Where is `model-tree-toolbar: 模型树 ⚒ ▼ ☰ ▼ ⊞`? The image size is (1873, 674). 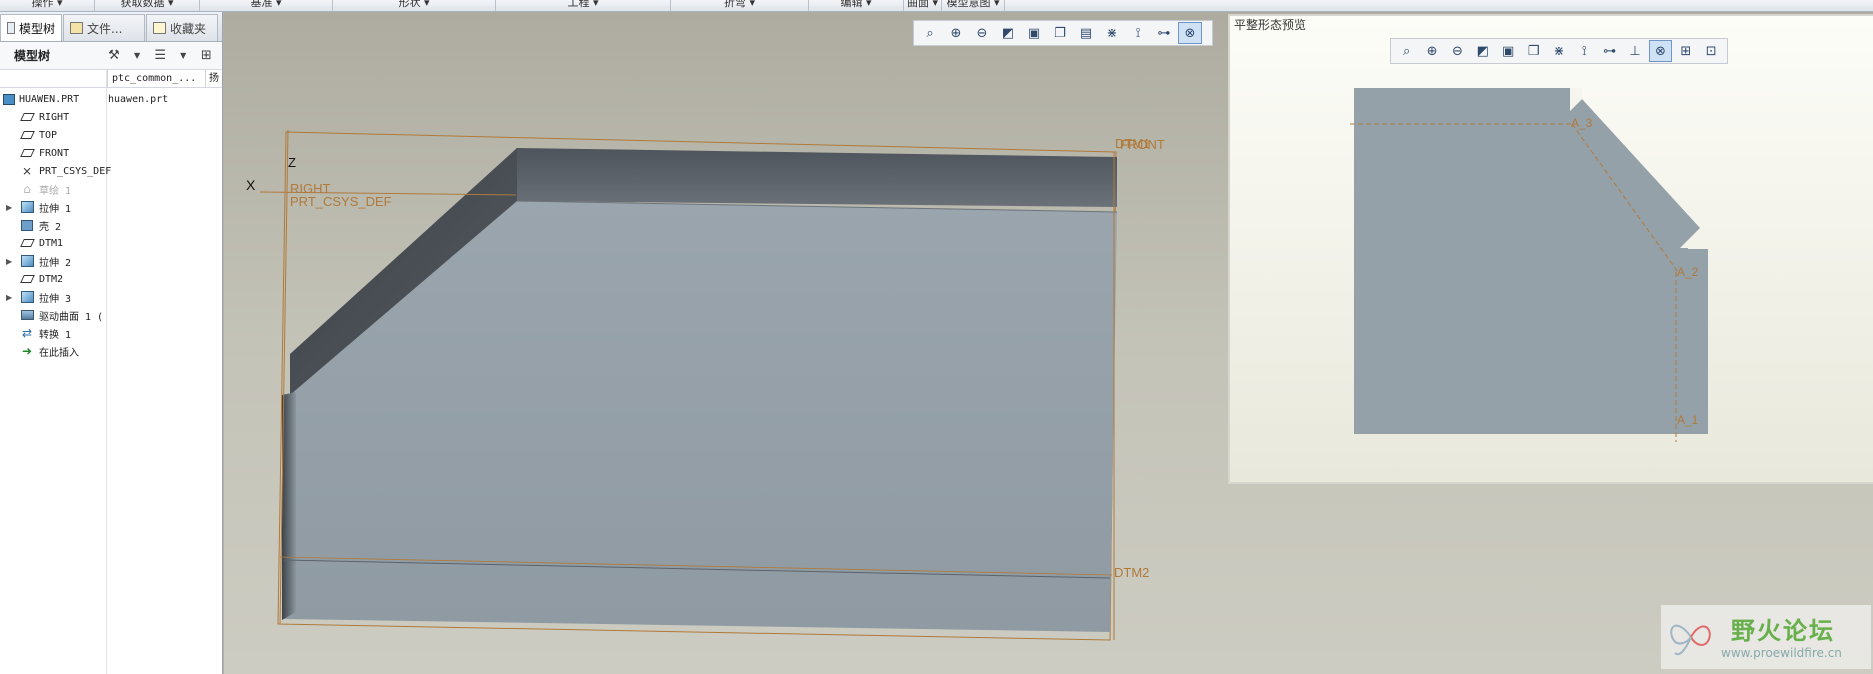
model-tree-toolbar: 模型树 ⚒ ▼ ☰ ▼ ⊞ is located at coordinates (111, 56).